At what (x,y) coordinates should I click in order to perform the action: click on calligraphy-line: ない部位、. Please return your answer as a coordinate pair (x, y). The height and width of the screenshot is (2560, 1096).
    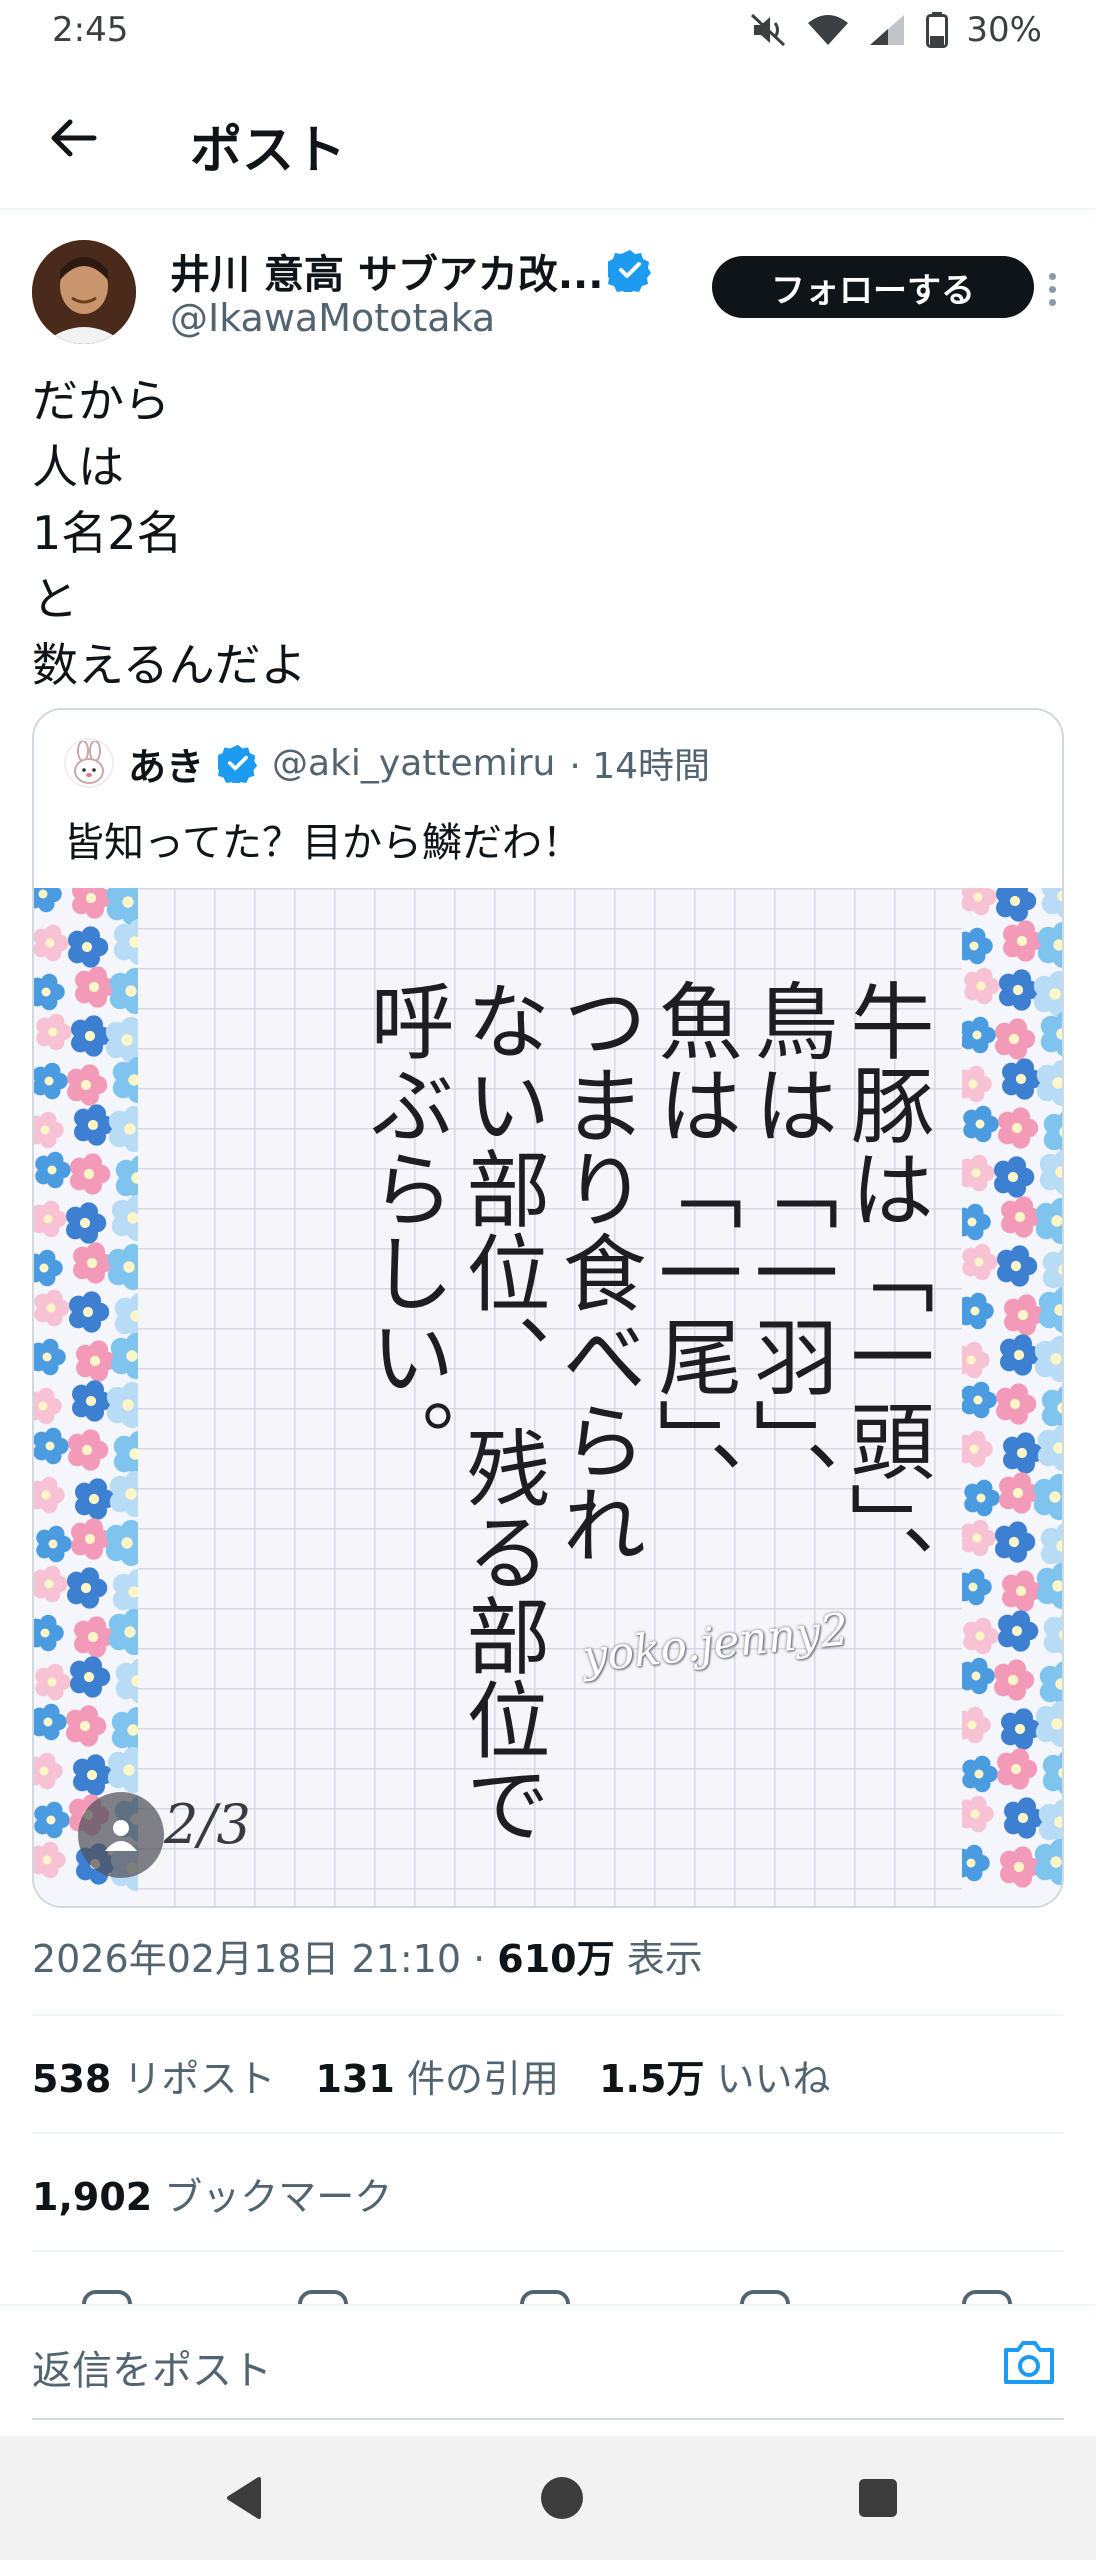
    Looking at the image, I should click on (502, 1188).